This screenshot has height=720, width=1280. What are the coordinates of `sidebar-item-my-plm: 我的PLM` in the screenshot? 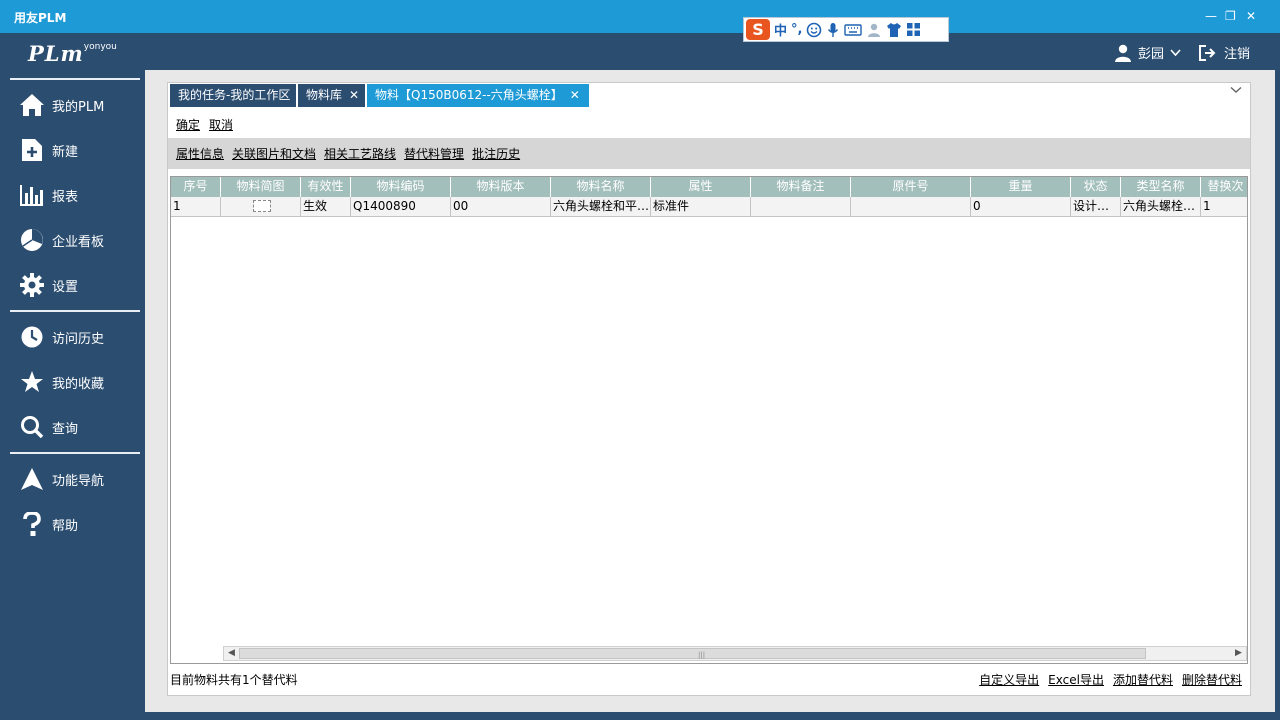 It's located at (75, 105).